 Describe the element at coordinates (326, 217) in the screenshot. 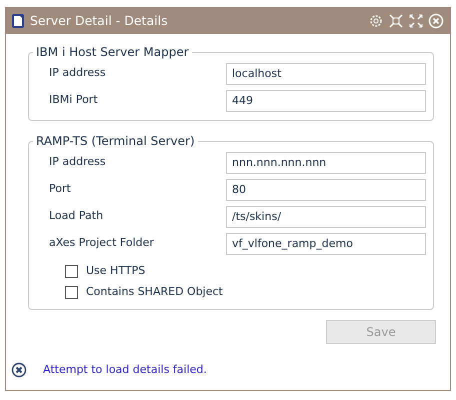

I see `input-field: /ts/skins/` at that location.